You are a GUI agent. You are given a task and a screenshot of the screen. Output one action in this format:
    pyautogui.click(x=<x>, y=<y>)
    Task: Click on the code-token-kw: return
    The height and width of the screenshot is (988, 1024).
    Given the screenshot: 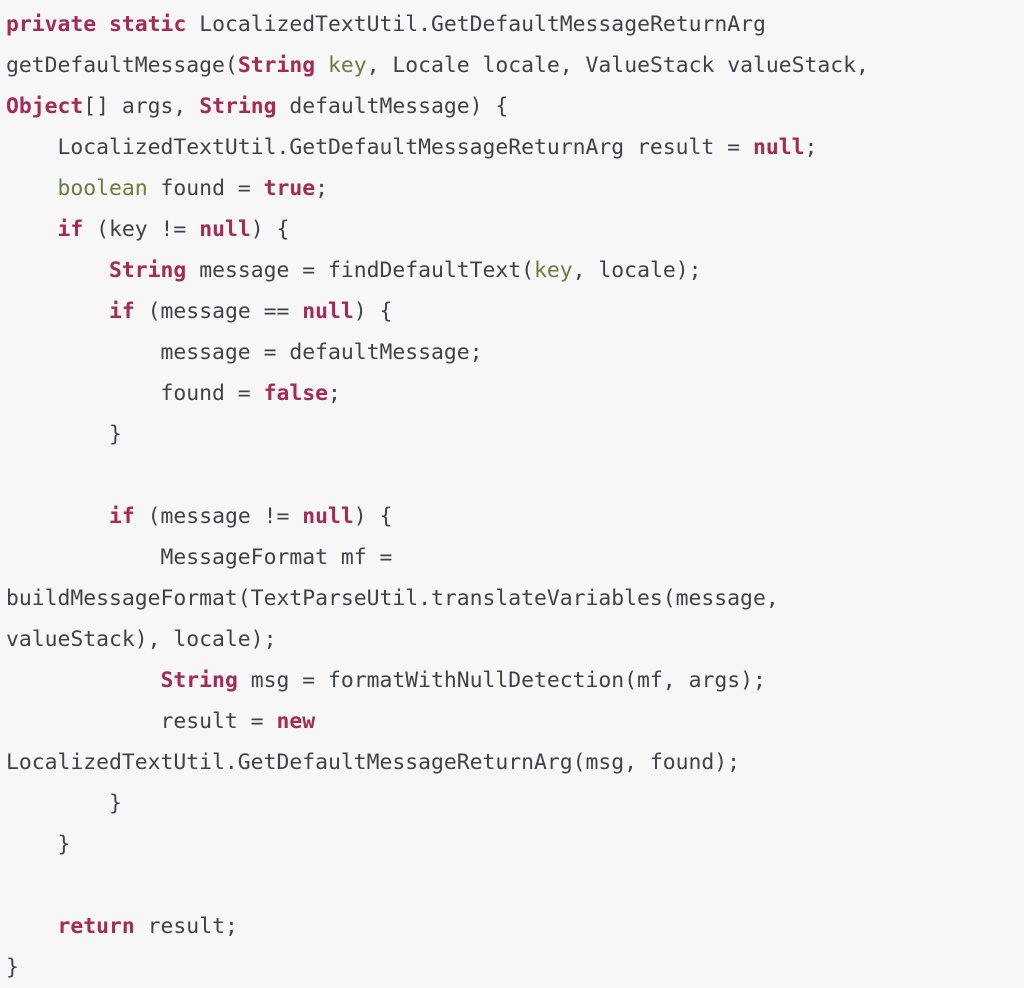 What is the action you would take?
    pyautogui.click(x=96, y=926)
    